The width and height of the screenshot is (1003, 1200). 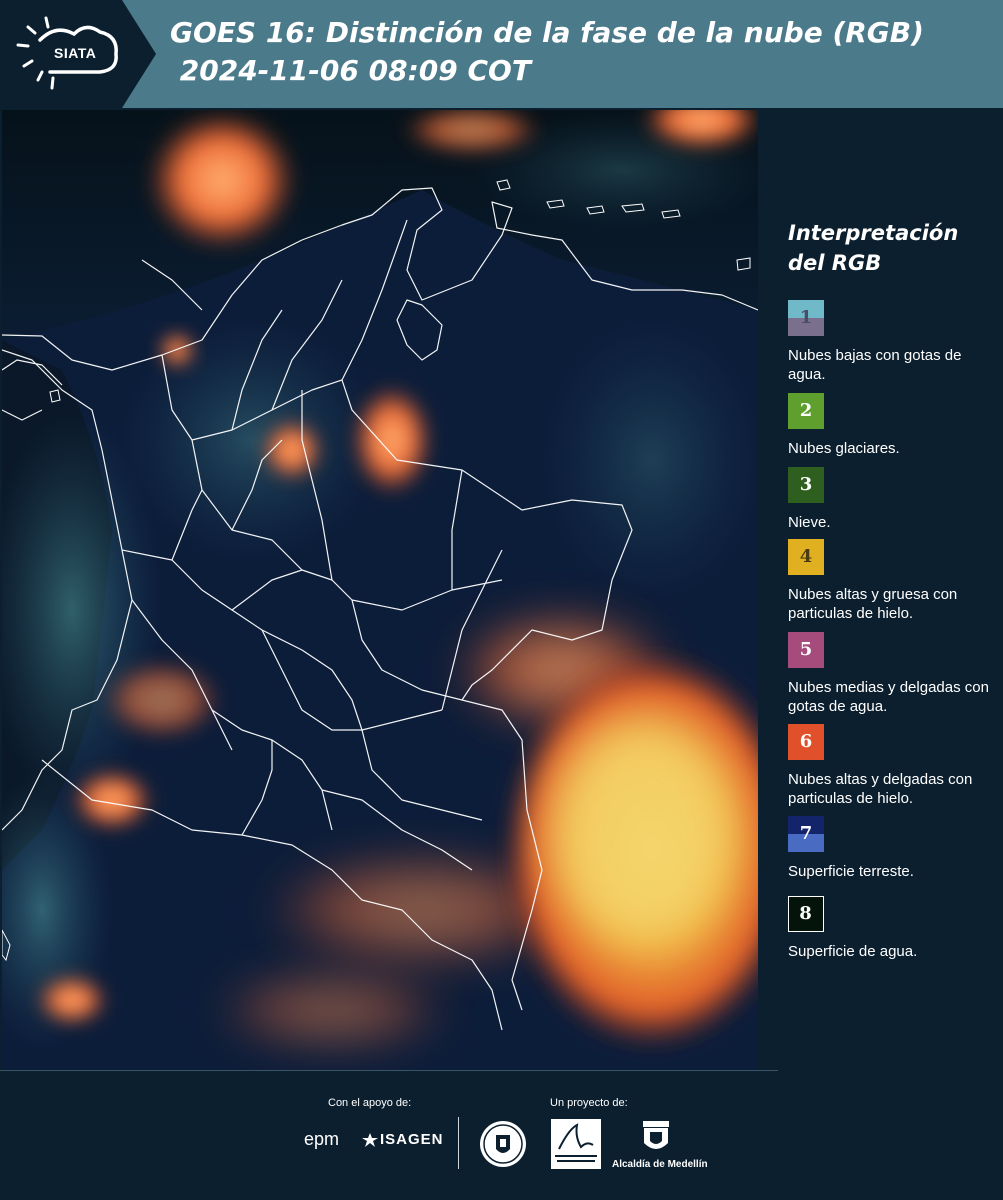 I want to click on siata-logo: SIATA, so click(x=78, y=54).